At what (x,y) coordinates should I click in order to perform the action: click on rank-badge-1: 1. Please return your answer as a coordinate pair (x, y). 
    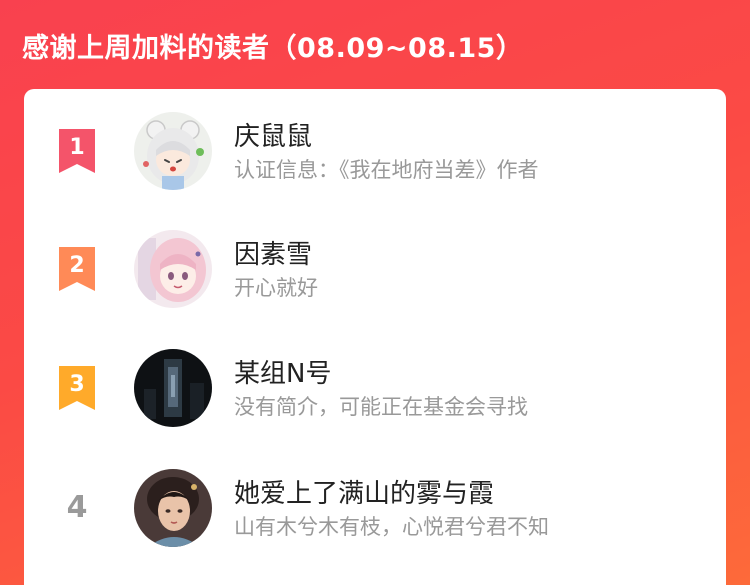
    Looking at the image, I should click on (77, 151).